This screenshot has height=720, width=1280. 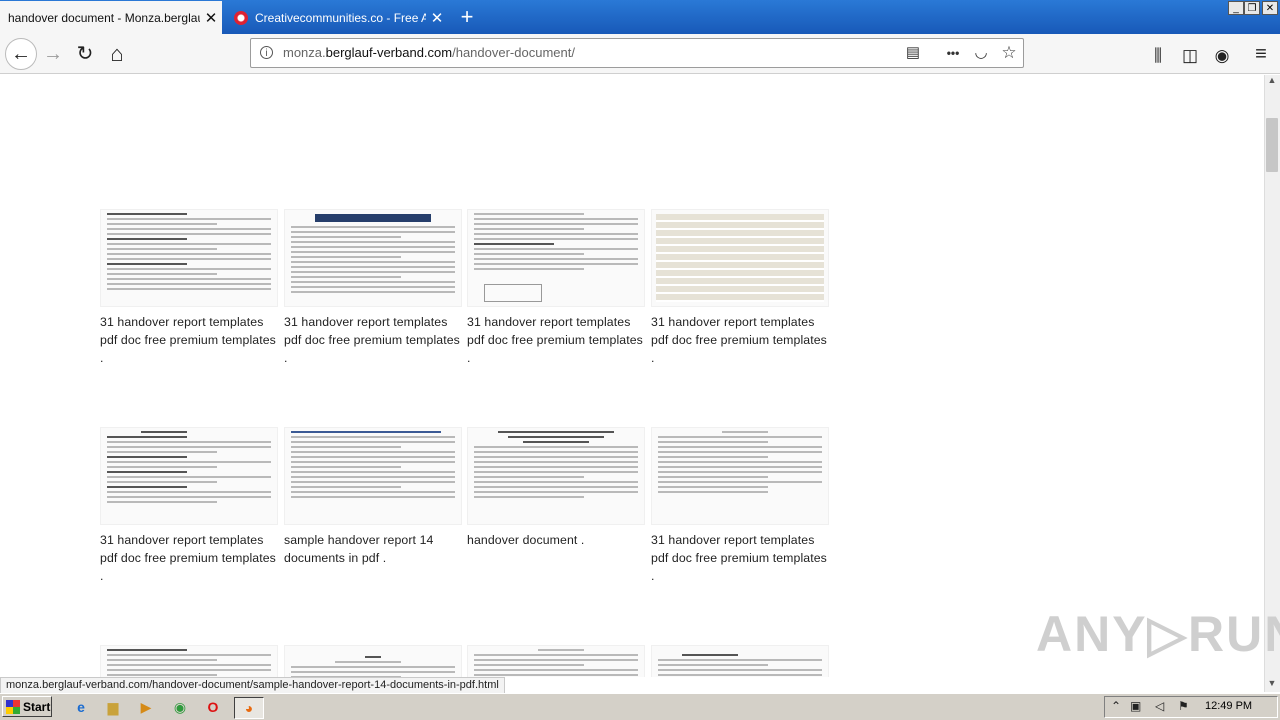 I want to click on opera-icon: O, so click(x=213, y=707).